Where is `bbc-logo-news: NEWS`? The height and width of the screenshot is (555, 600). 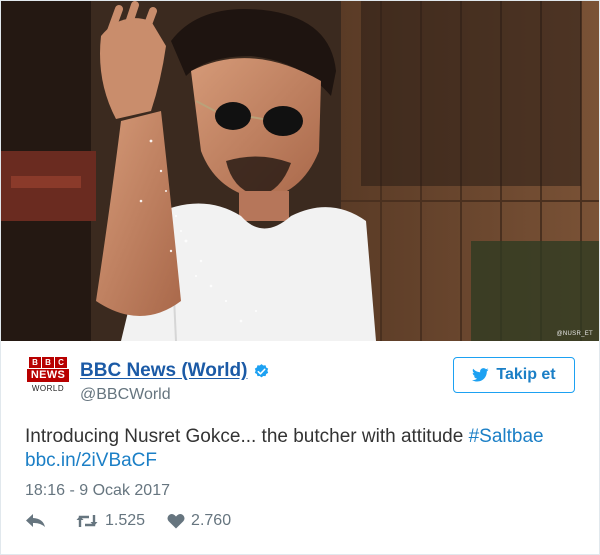 bbc-logo-news: NEWS is located at coordinates (48, 375).